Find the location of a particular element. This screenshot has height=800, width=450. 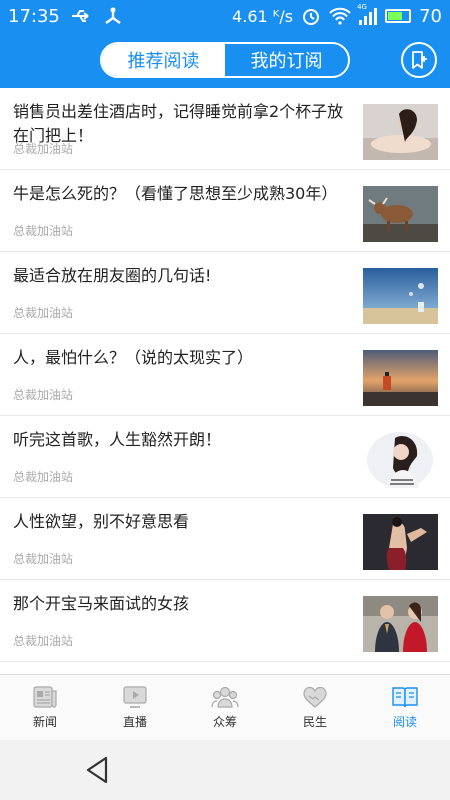

header: 推荐阅读 我的订阅 is located at coordinates (225, 60).